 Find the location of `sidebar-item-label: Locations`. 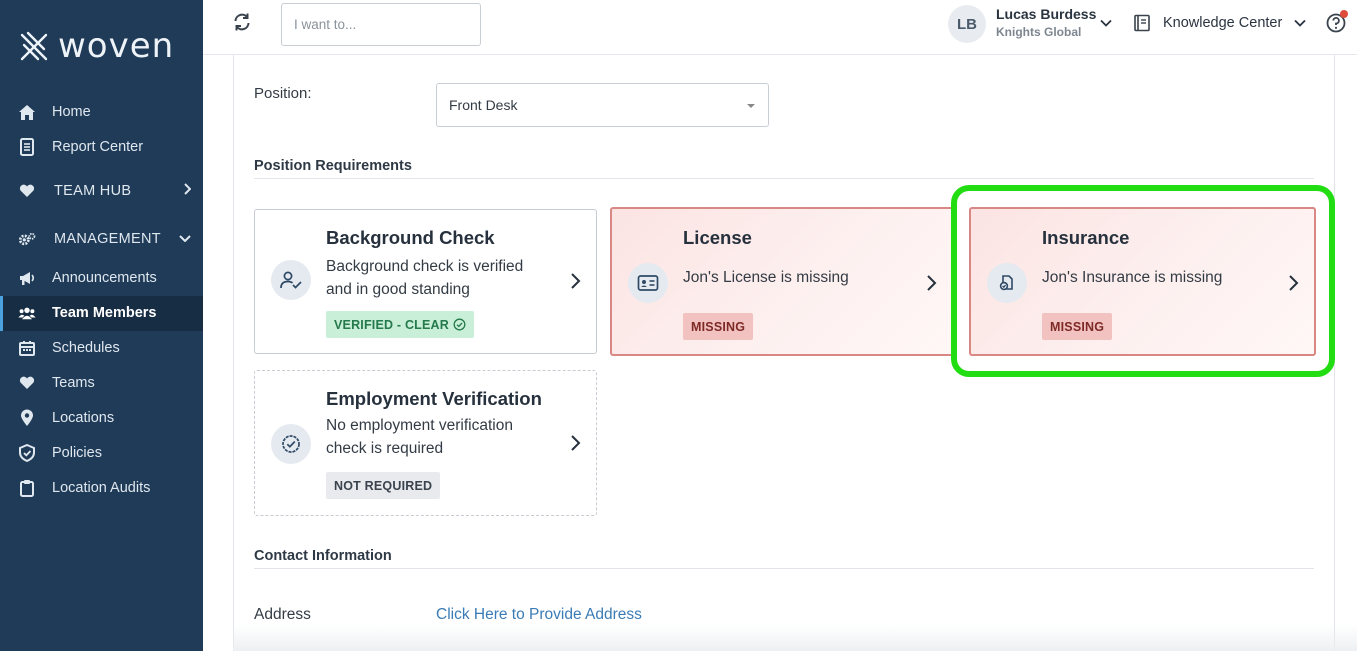

sidebar-item-label: Locations is located at coordinates (83, 418).